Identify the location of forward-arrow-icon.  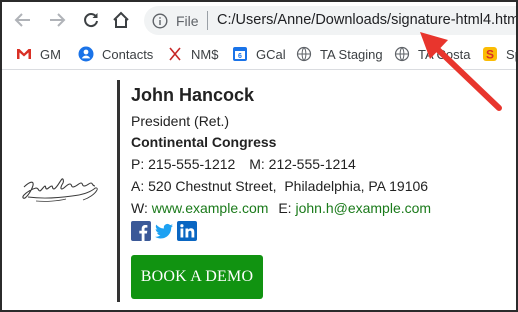
(58, 20).